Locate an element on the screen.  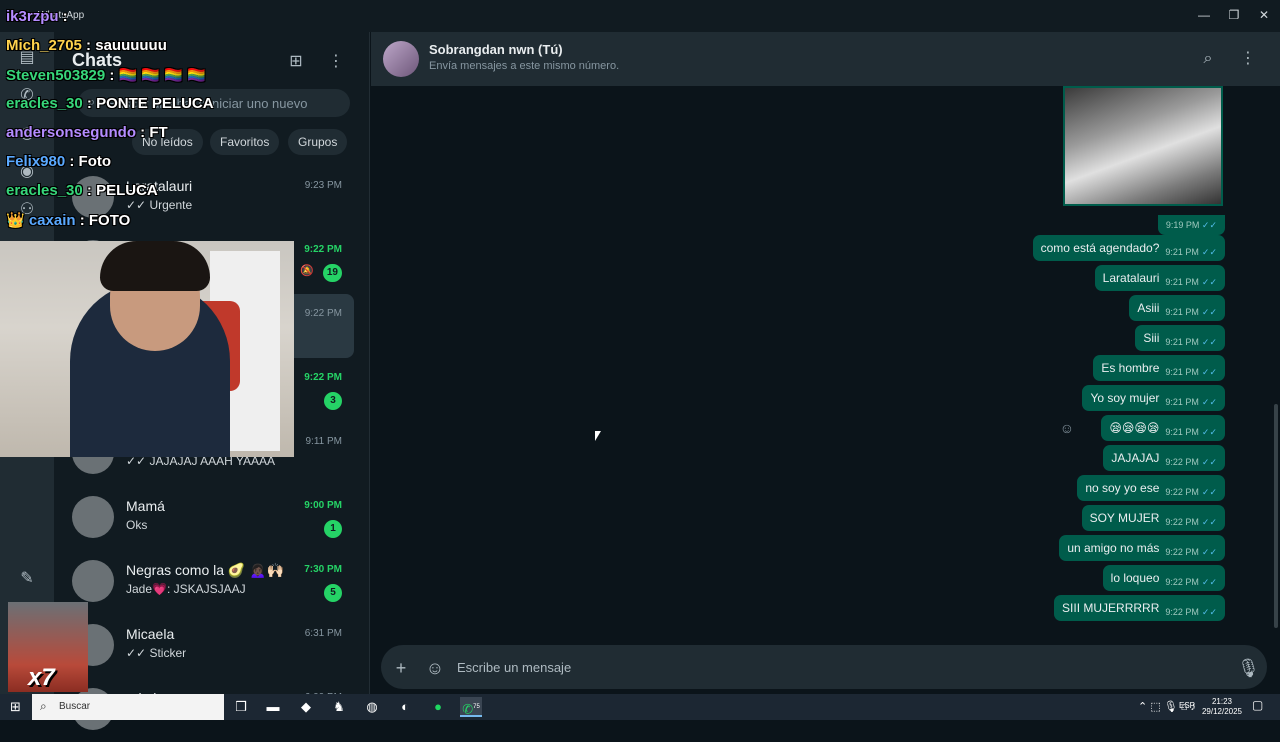
overlay-message: : is located at coordinates (63, 16).